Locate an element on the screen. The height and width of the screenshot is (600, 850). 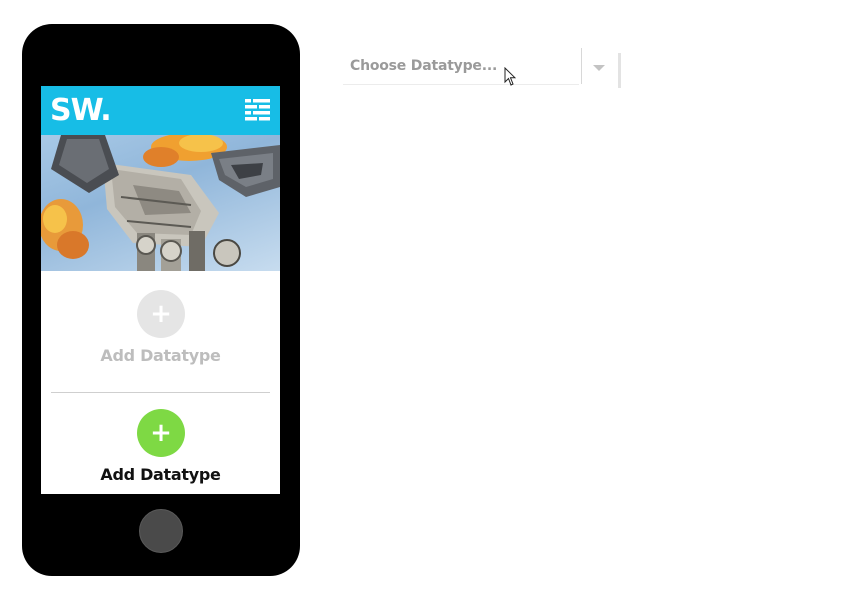
add-datatype-disabled: + Add Datatype is located at coordinates (160, 332).